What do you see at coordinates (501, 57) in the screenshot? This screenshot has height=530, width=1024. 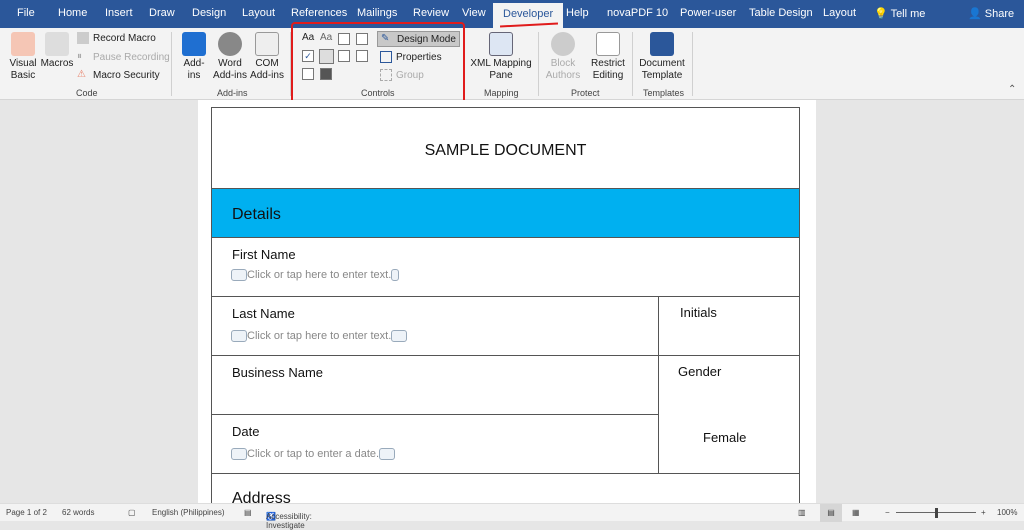 I see `xml-mapping-pane-button: XML Mapping Pane` at bounding box center [501, 57].